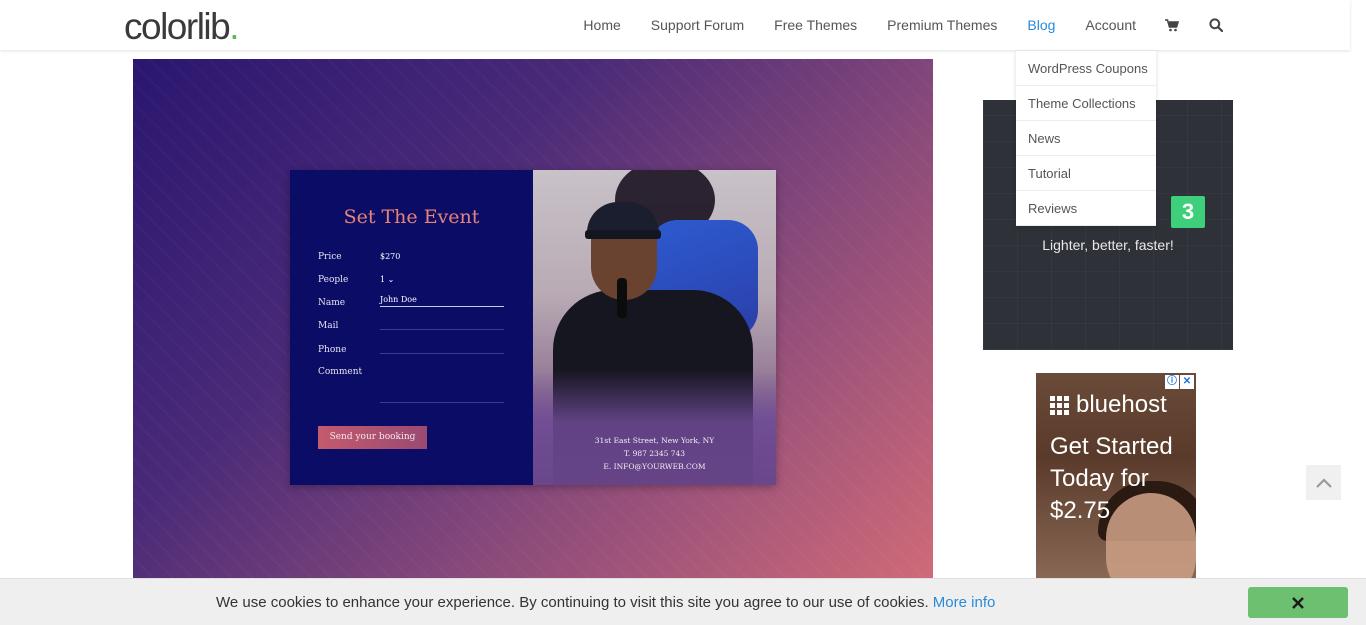  Describe the element at coordinates (333, 280) in the screenshot. I see `people-label: People` at that location.